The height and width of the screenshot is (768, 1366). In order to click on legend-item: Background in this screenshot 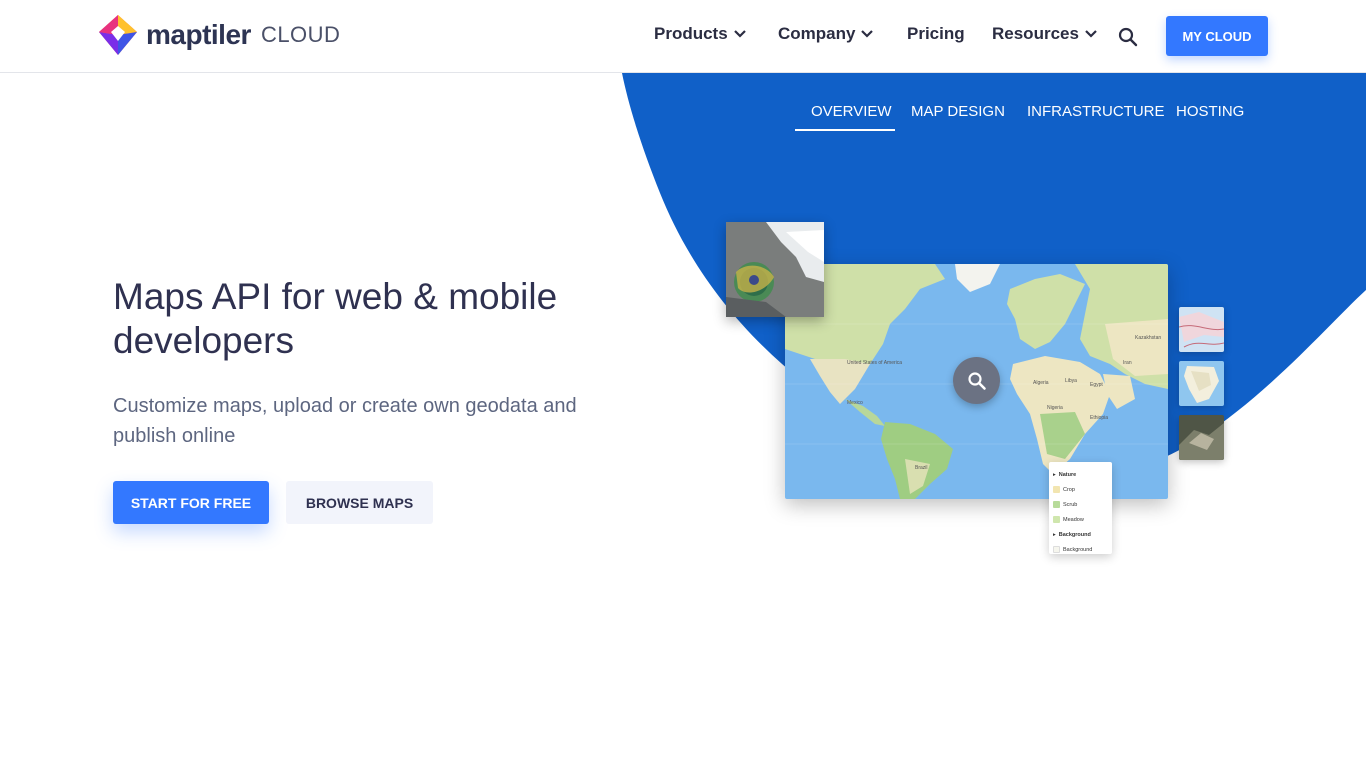, I will do `click(1080, 549)`.